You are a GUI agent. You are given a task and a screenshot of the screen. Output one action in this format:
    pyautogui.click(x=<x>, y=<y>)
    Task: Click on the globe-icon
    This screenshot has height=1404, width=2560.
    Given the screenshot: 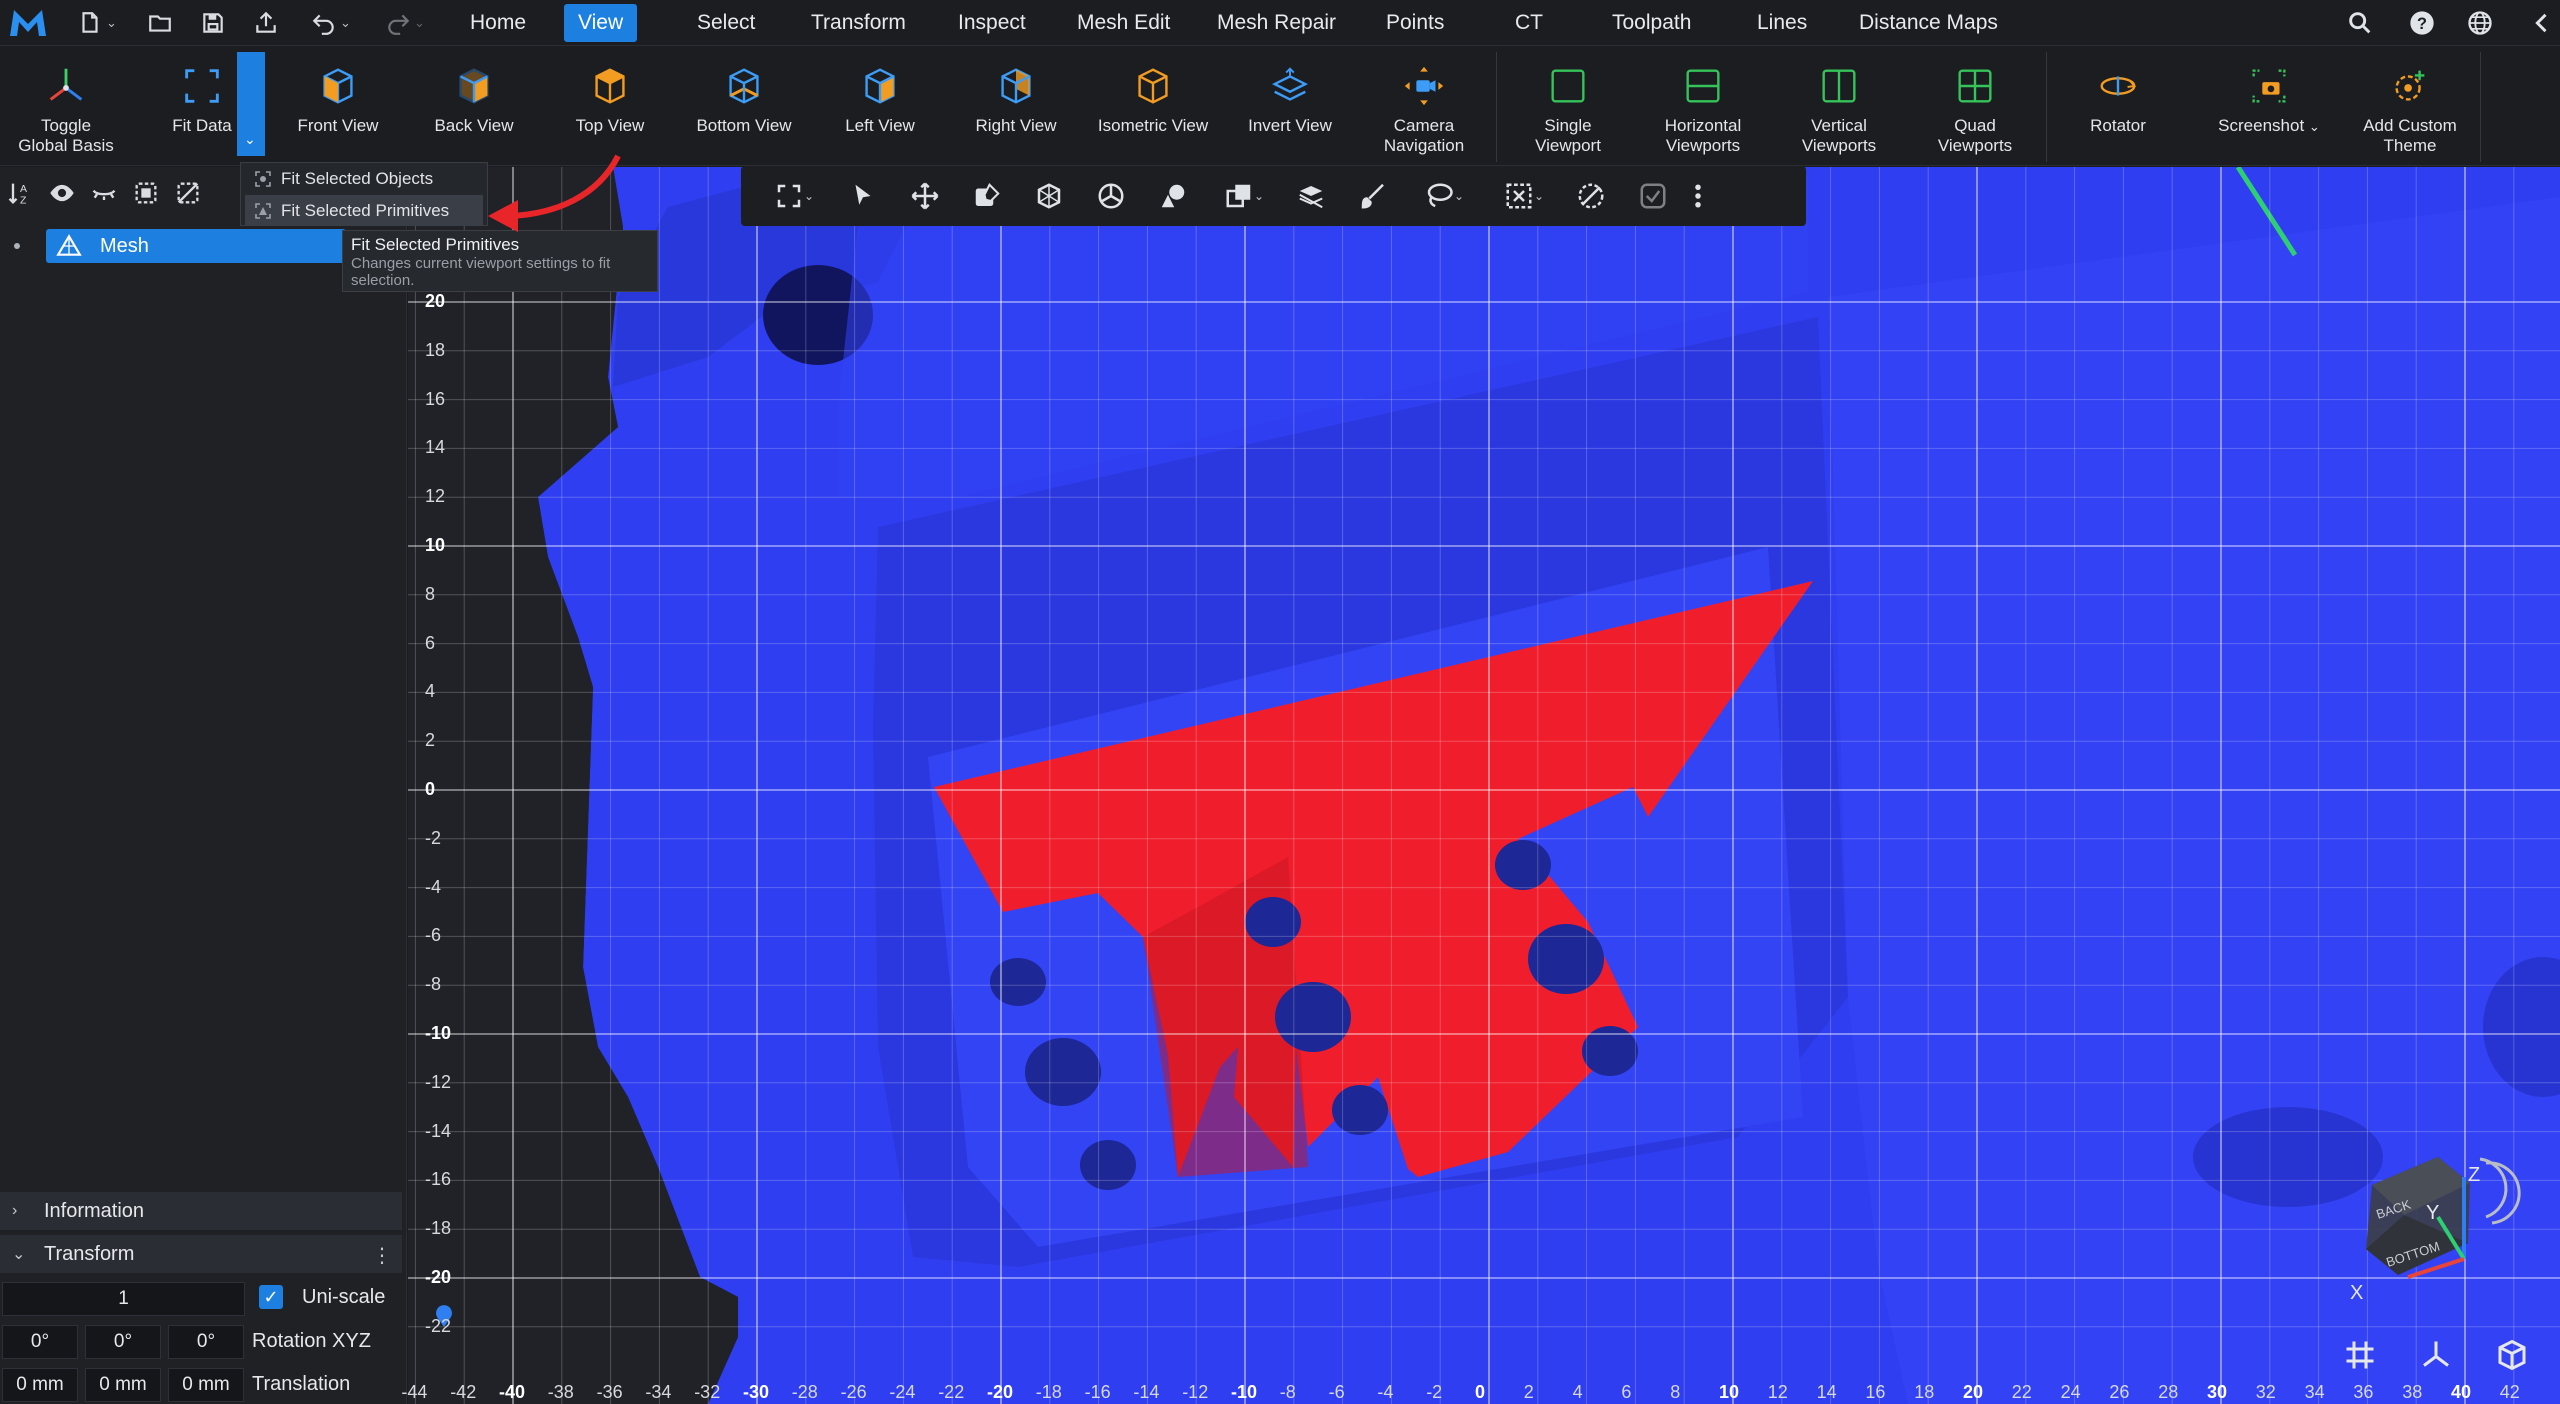 What is the action you would take?
    pyautogui.click(x=2480, y=23)
    